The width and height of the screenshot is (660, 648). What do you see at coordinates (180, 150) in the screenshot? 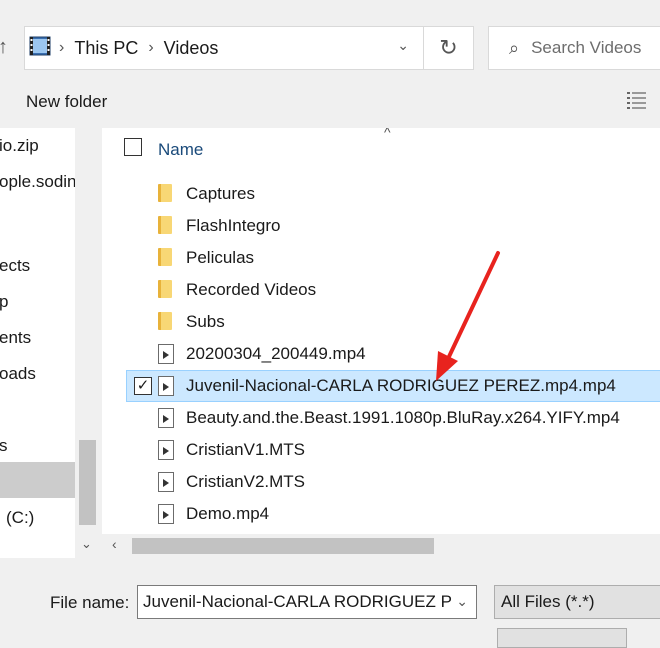
I see `column-header-name: Name` at bounding box center [180, 150].